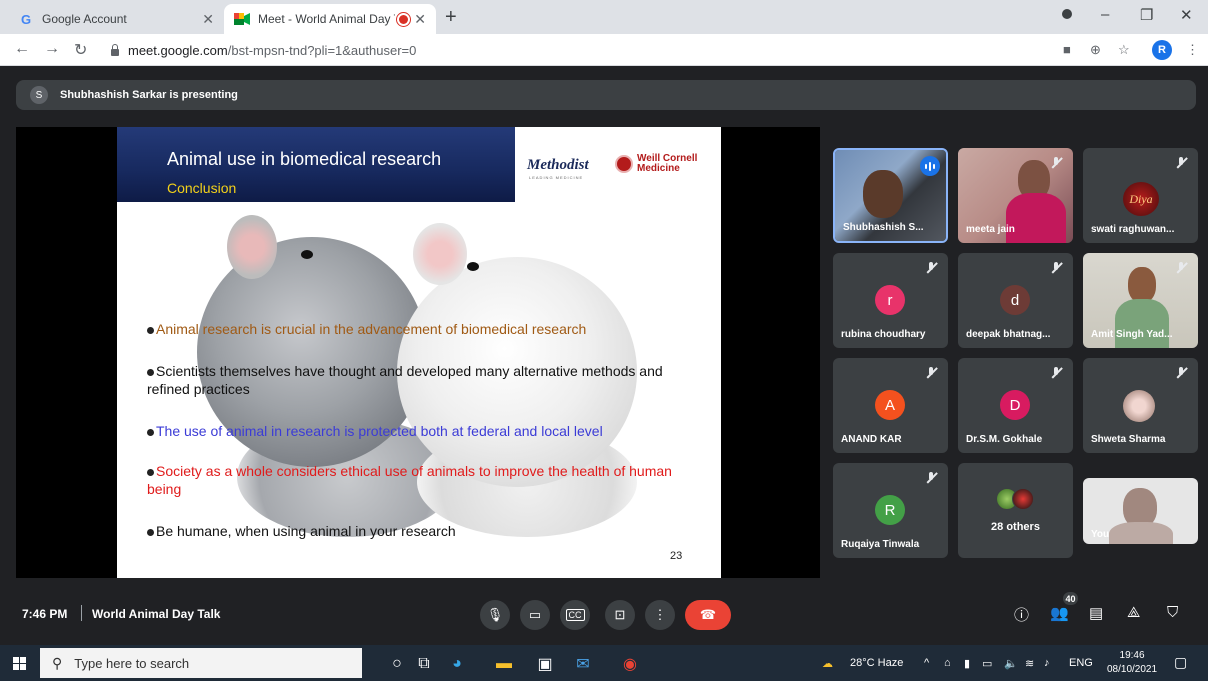 Image resolution: width=1208 pixels, height=681 pixels. Describe the element at coordinates (1105, 14) in the screenshot. I see `minimize-button: –` at that location.